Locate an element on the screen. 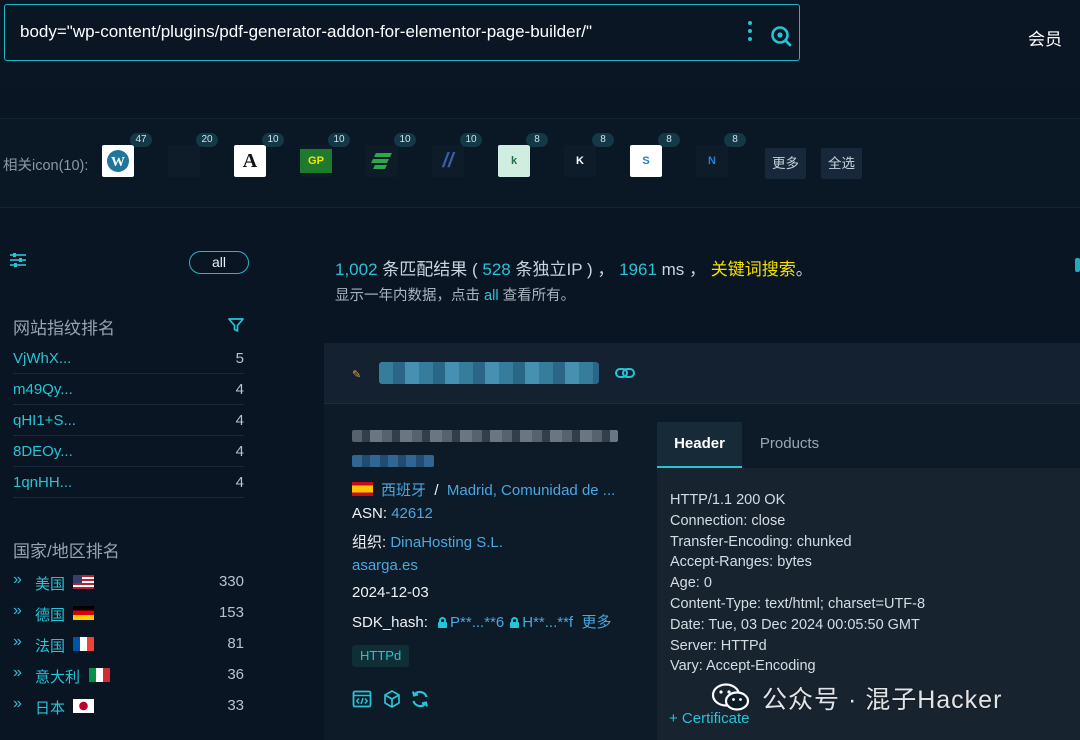  match-count: 1,002 is located at coordinates (356, 269).